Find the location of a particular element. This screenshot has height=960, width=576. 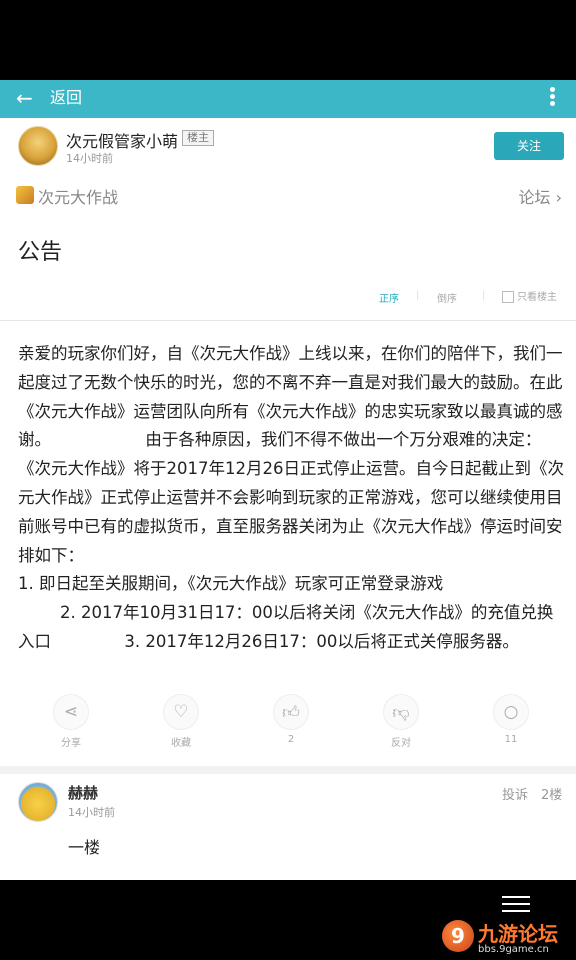

like-count: 2 is located at coordinates (291, 739).